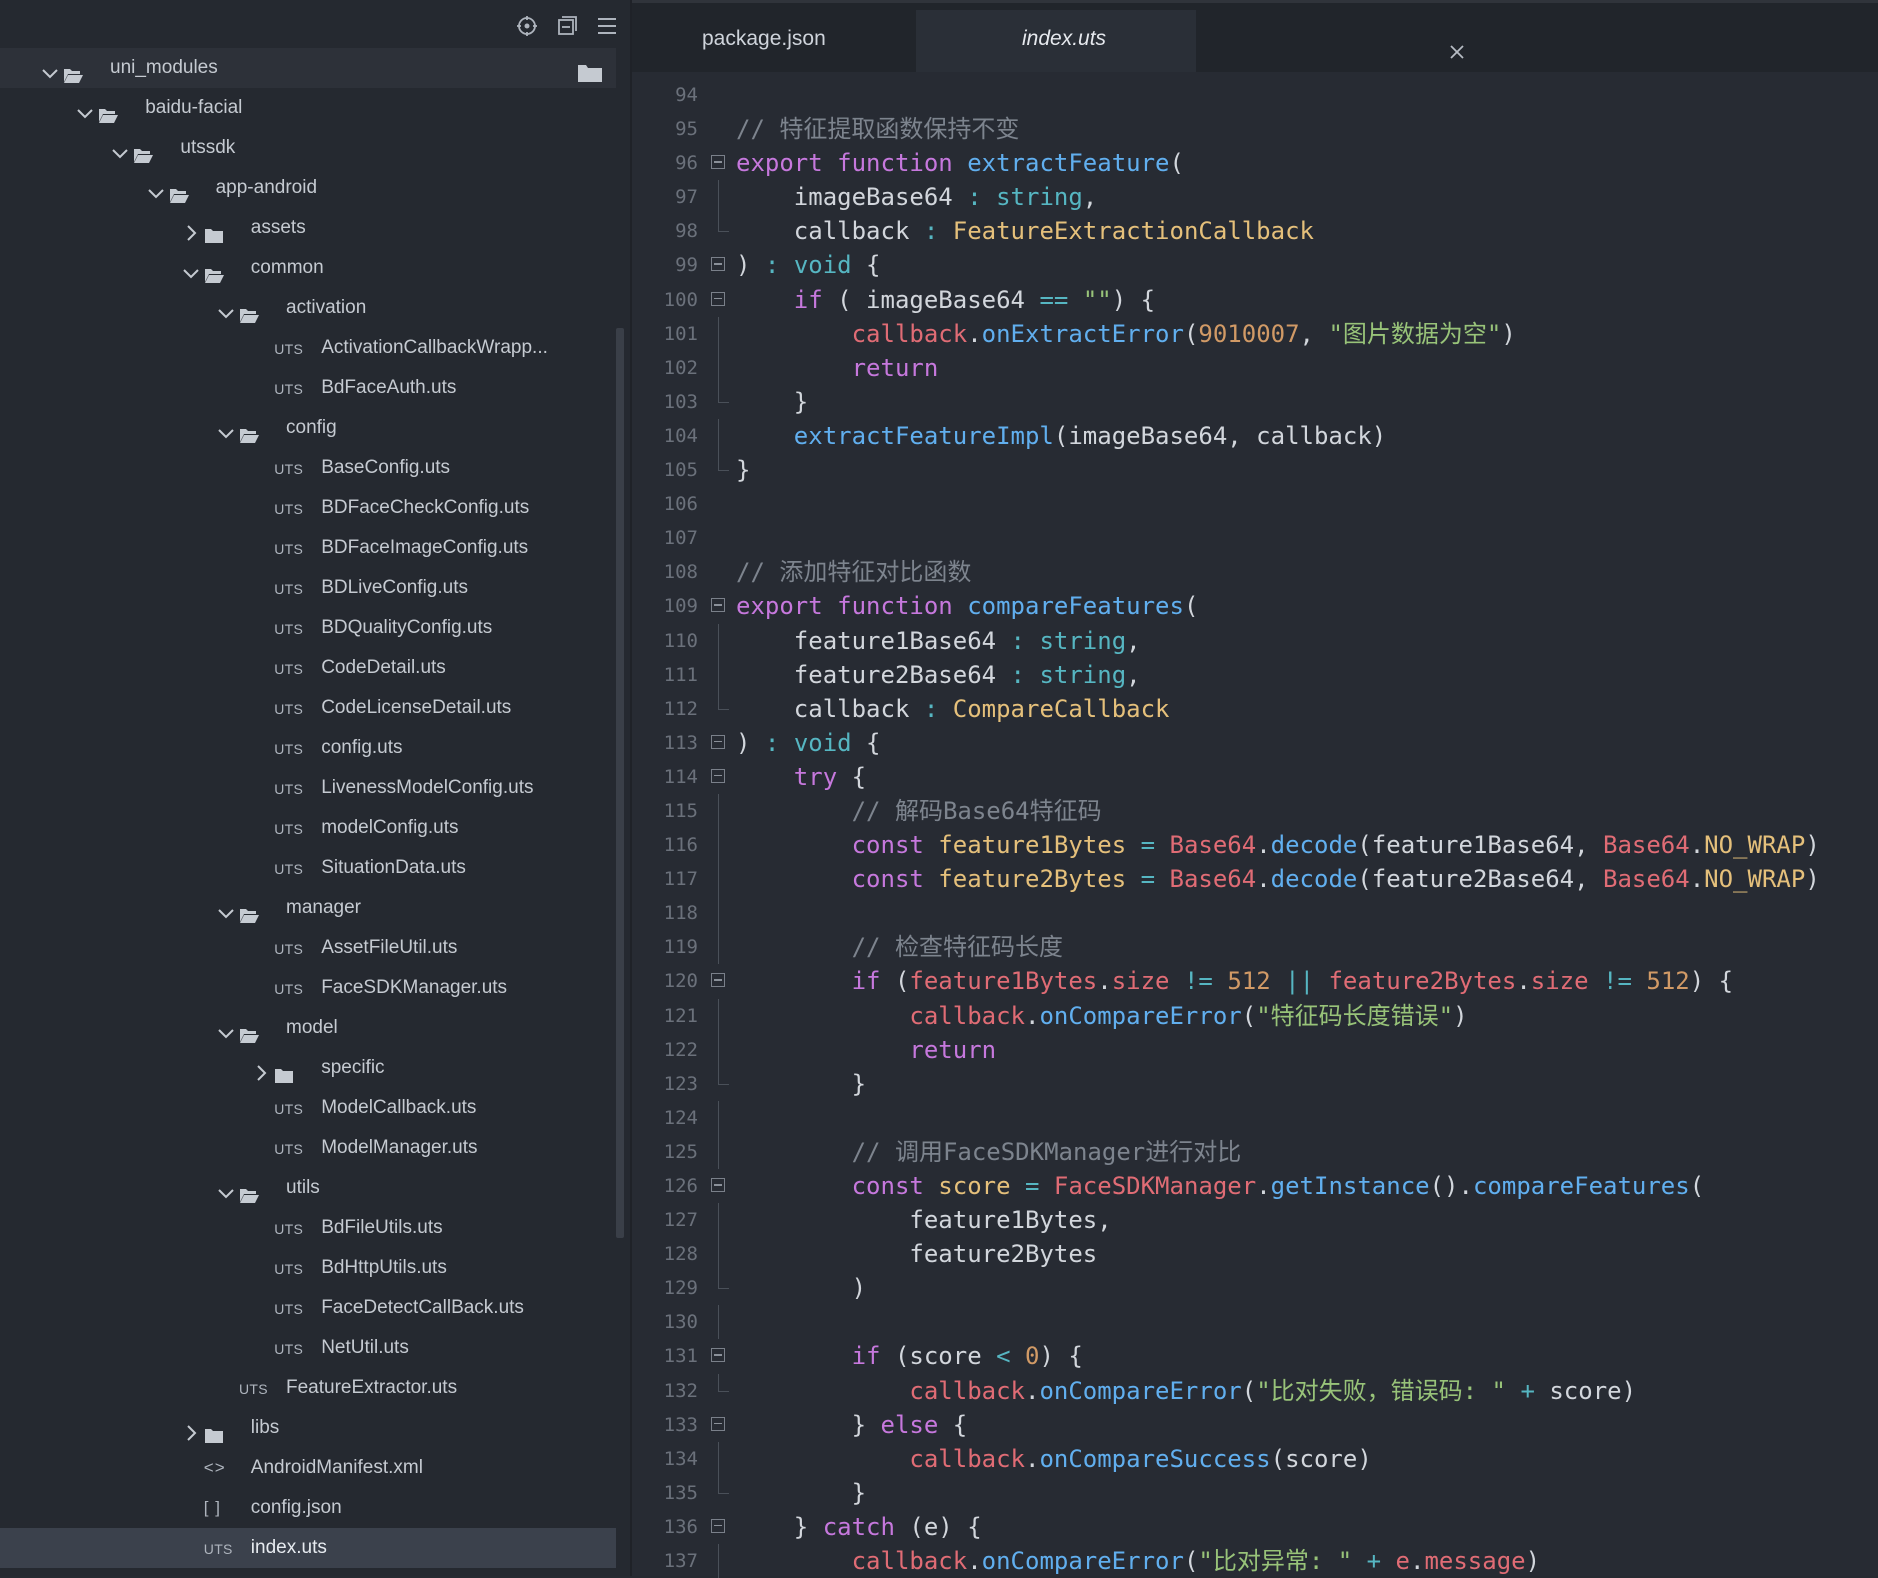 Image resolution: width=1878 pixels, height=1578 pixels. What do you see at coordinates (308, 468) in the screenshot?
I see `tree-file-baseconfig-uts: UTS BaseConfig.uts` at bounding box center [308, 468].